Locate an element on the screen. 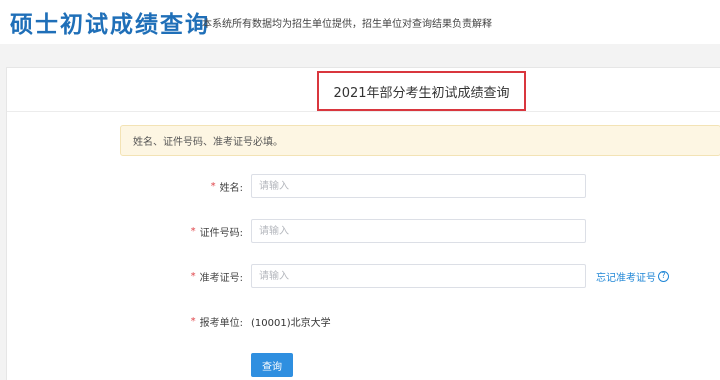 This screenshot has height=380, width=720. top-header: 硕士初试成绩查询 本系统所有数据均为招生单位提供，招生单位对查询结果负责解释 is located at coordinates (360, 22).